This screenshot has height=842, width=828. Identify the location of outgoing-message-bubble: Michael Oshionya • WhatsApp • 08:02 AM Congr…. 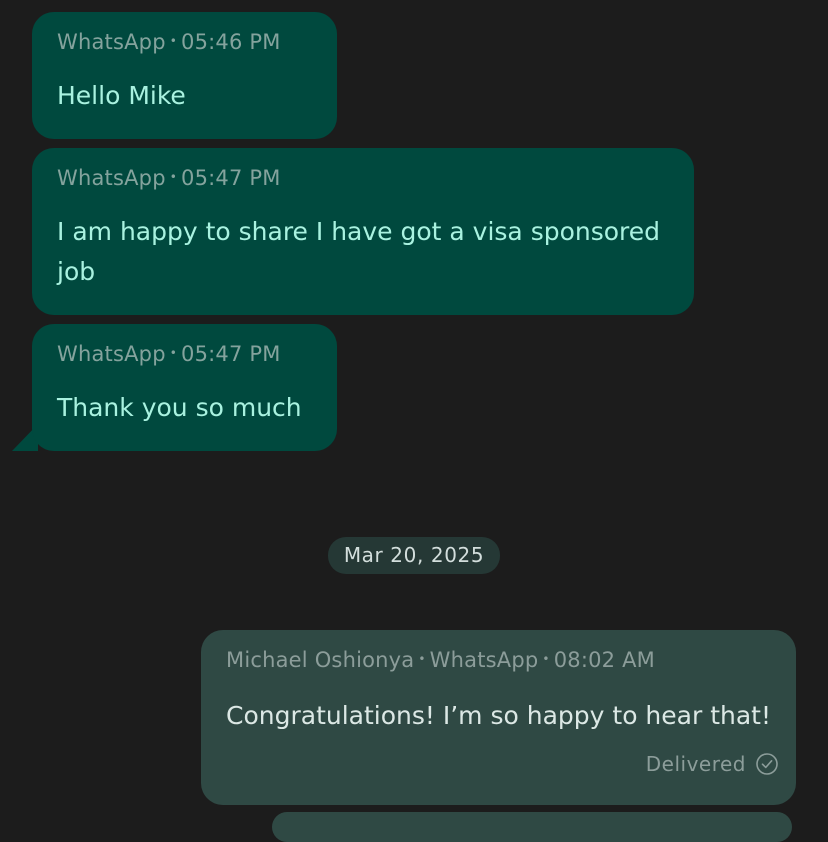
(498, 717).